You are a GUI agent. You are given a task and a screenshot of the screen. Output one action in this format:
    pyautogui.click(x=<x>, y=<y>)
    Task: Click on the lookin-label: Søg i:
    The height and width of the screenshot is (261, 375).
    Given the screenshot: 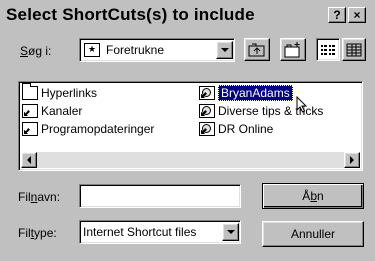 What is the action you would take?
    pyautogui.click(x=35, y=51)
    